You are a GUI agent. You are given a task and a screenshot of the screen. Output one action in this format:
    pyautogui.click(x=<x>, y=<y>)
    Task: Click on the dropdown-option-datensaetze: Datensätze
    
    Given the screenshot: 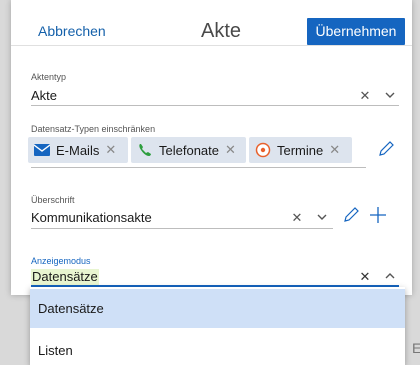 What is the action you would take?
    pyautogui.click(x=217, y=308)
    